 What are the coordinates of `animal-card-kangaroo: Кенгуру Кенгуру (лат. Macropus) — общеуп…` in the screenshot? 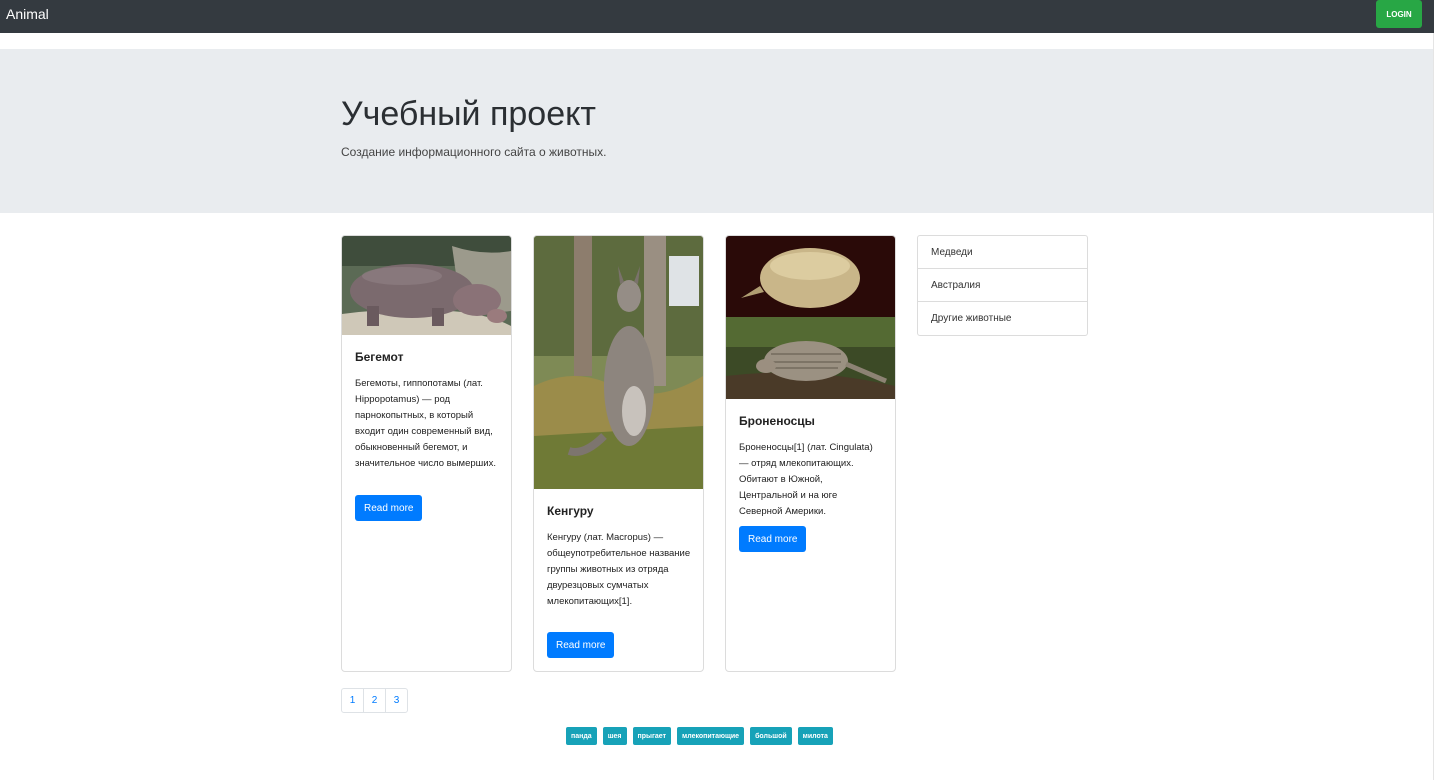 It's located at (618, 453).